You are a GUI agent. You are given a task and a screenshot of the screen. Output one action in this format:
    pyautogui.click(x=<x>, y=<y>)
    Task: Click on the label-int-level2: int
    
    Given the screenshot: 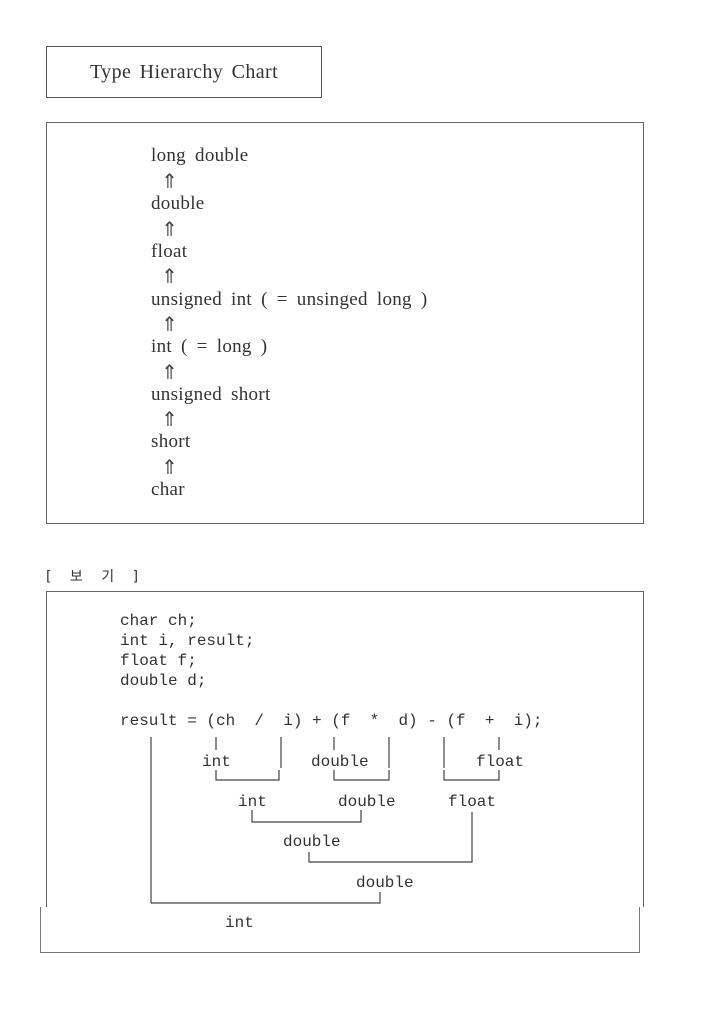 What is the action you would take?
    pyautogui.click(x=252, y=802)
    